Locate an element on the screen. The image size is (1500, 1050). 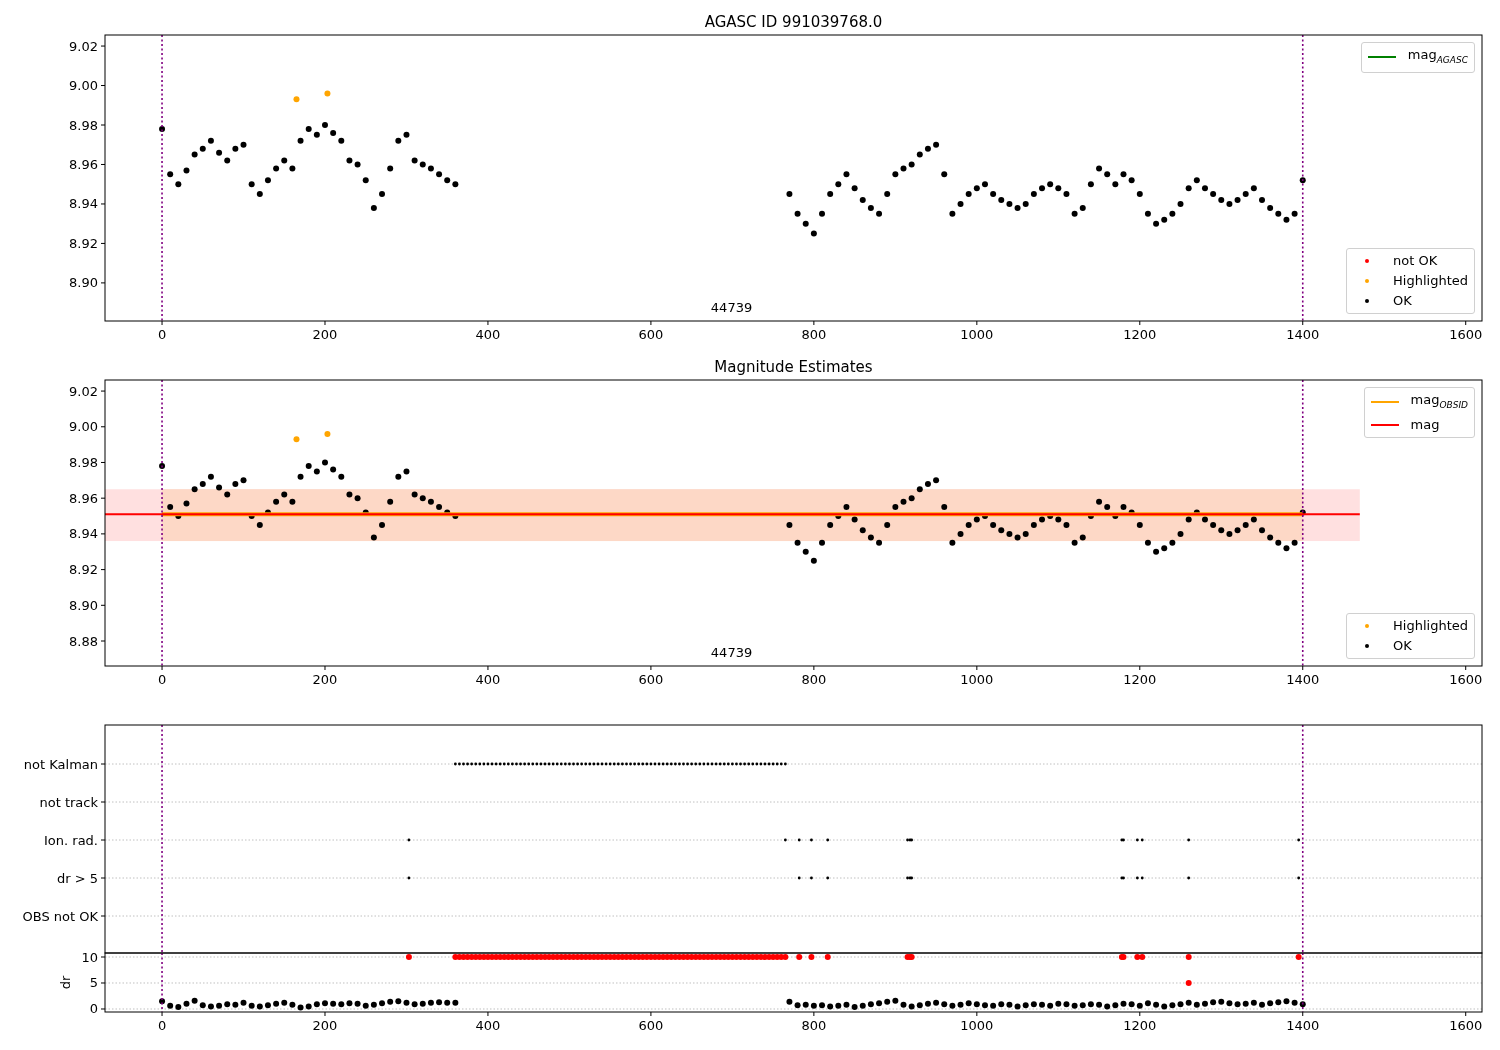
chart-title: Magnitude Estimates is located at coordinates (793, 367).